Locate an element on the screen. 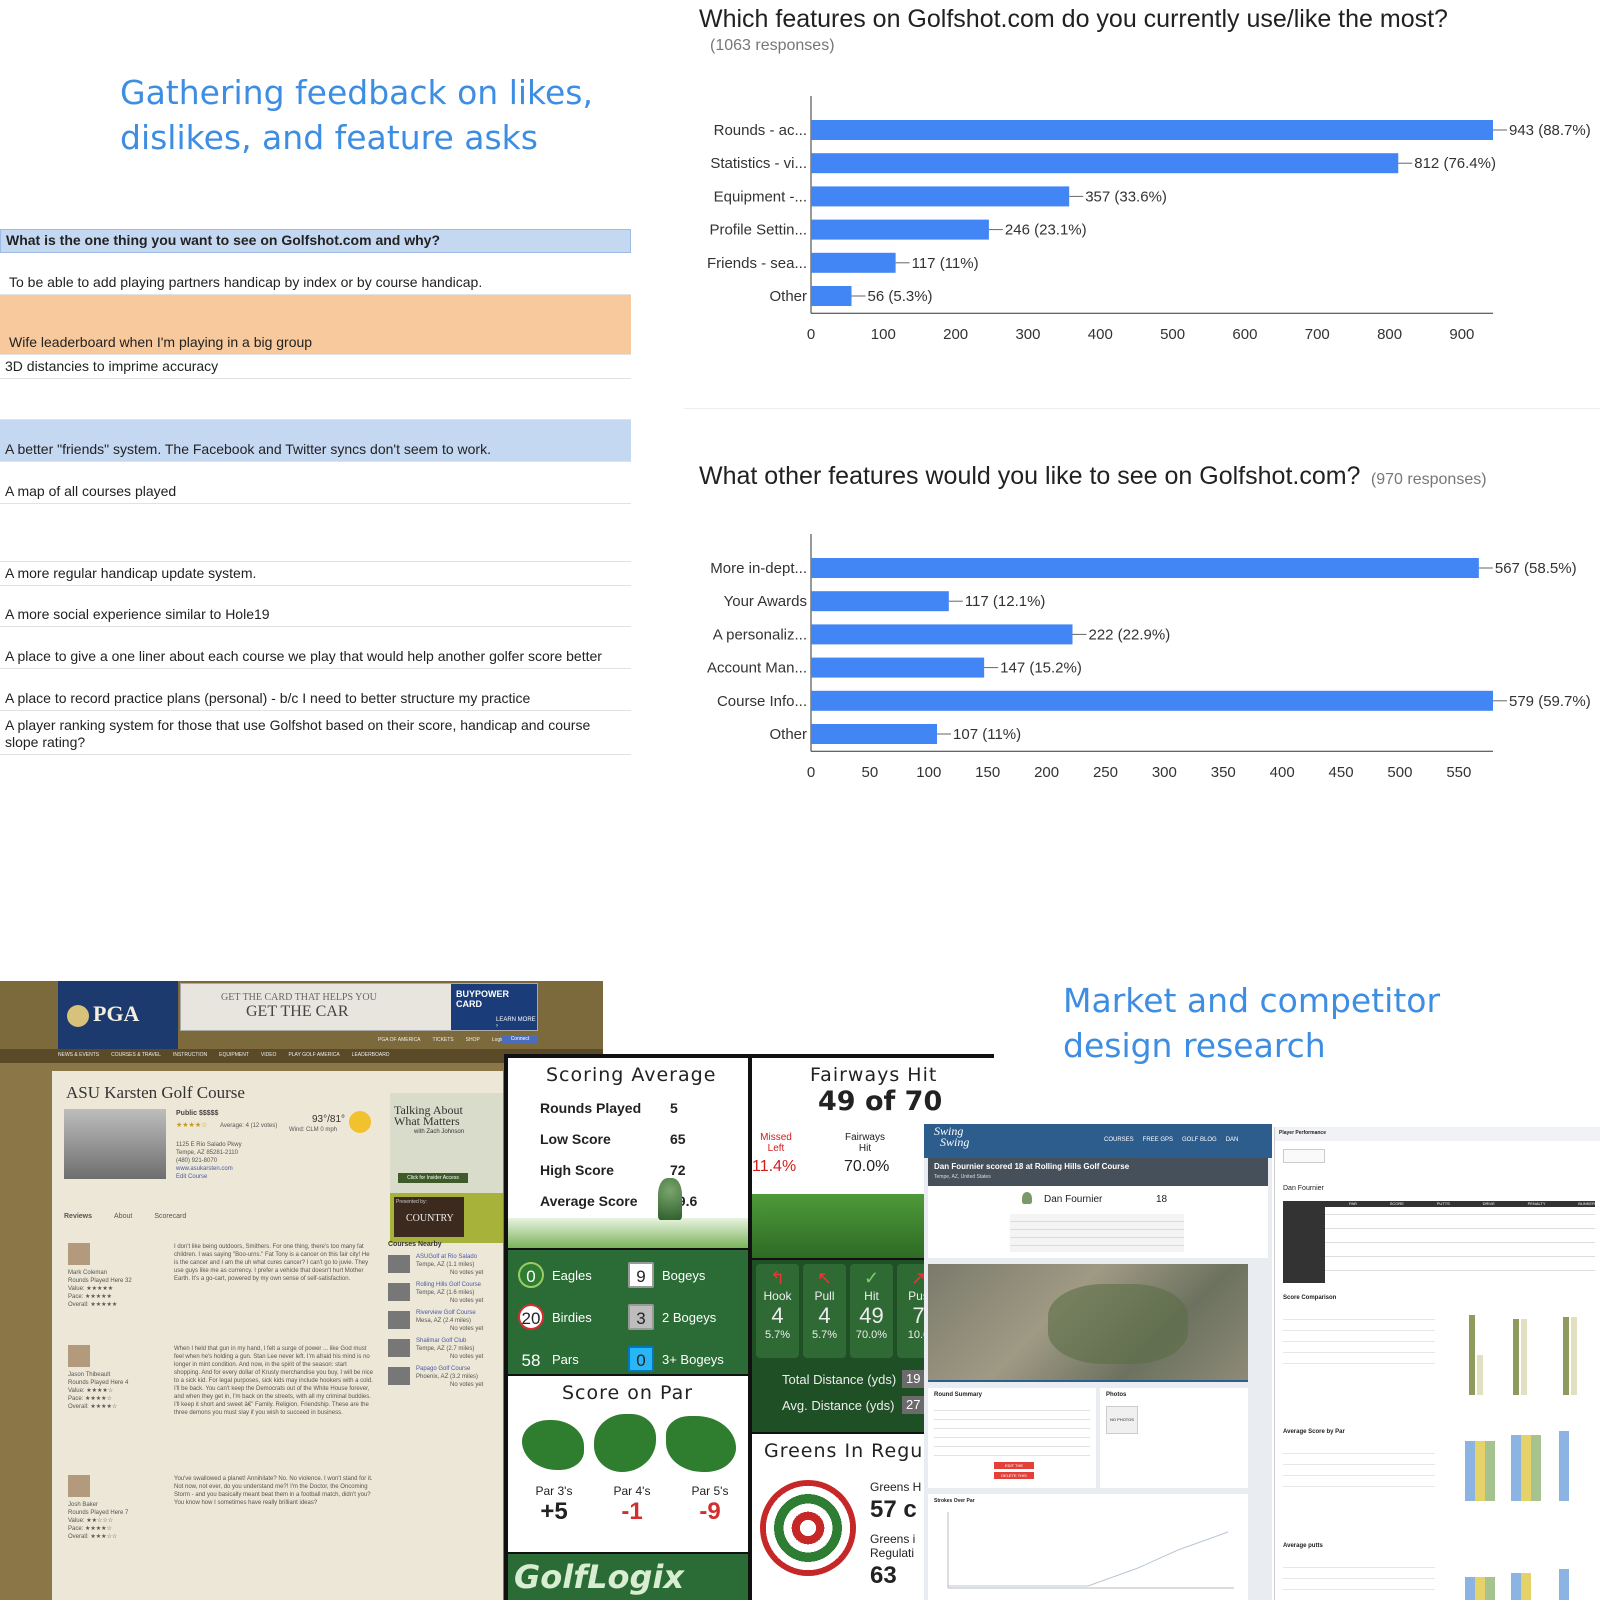  par4-green-icon is located at coordinates (625, 1443).